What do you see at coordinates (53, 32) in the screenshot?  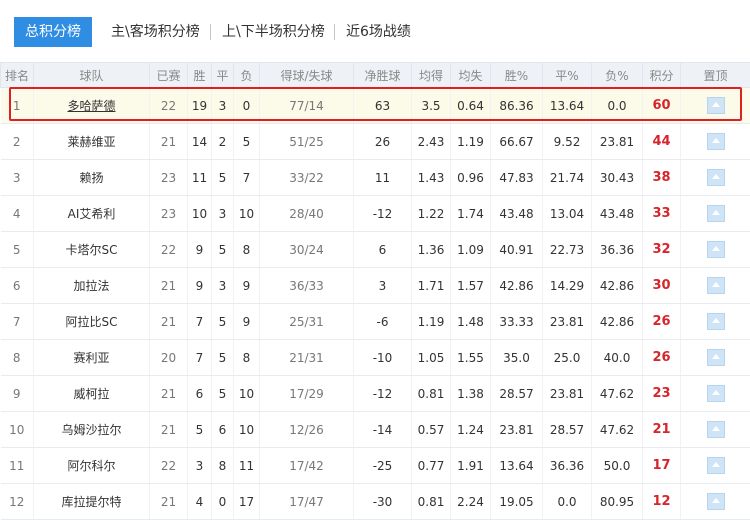 I see `tab-total-standings: 总积分榜` at bounding box center [53, 32].